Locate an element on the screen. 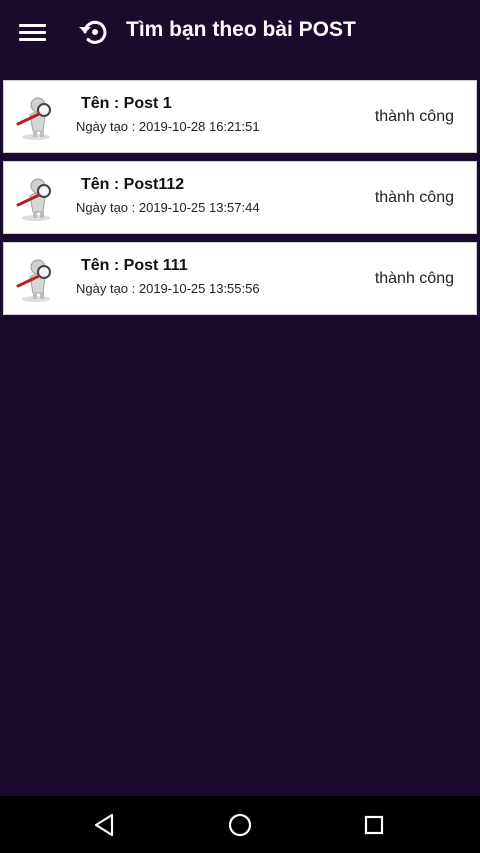  page-title: Tìm bạn theo bài POST is located at coordinates (241, 29).